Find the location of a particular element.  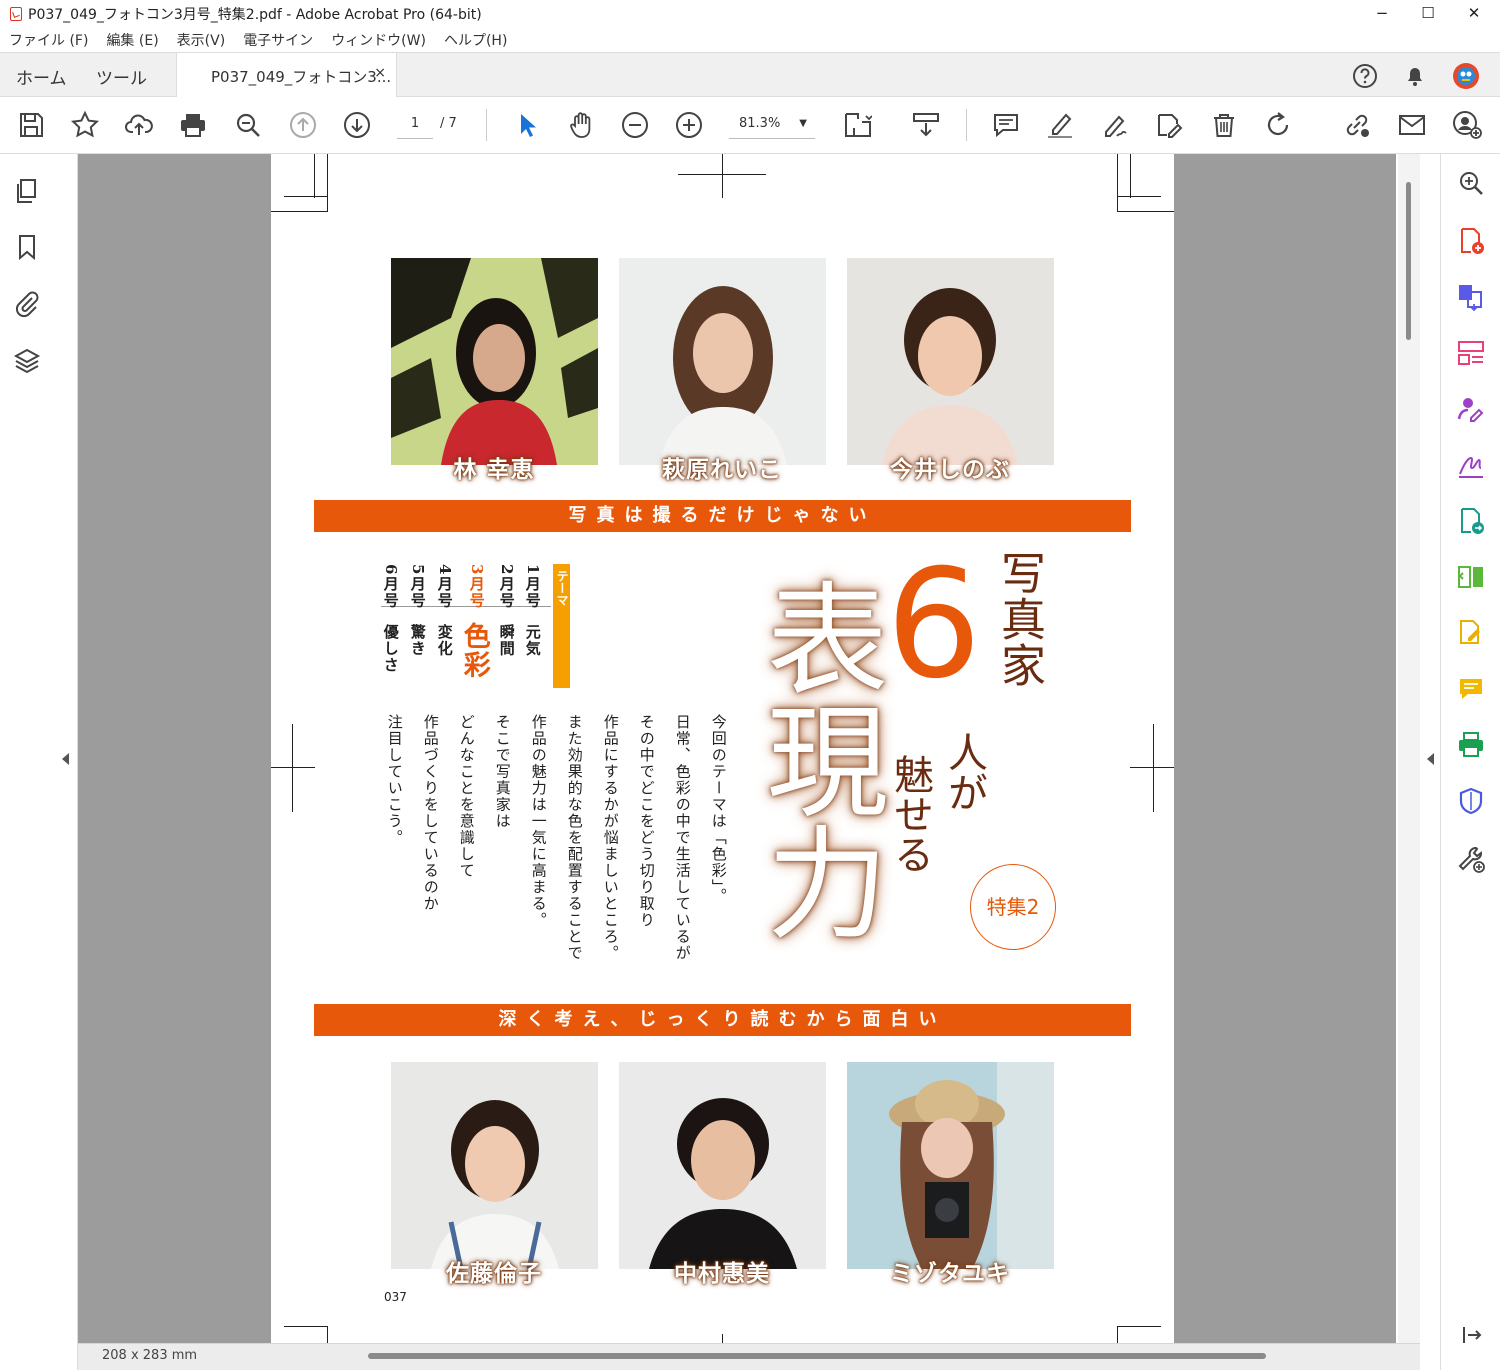

zoom-level-select: 81.3% ▼ is located at coordinates (772, 126).